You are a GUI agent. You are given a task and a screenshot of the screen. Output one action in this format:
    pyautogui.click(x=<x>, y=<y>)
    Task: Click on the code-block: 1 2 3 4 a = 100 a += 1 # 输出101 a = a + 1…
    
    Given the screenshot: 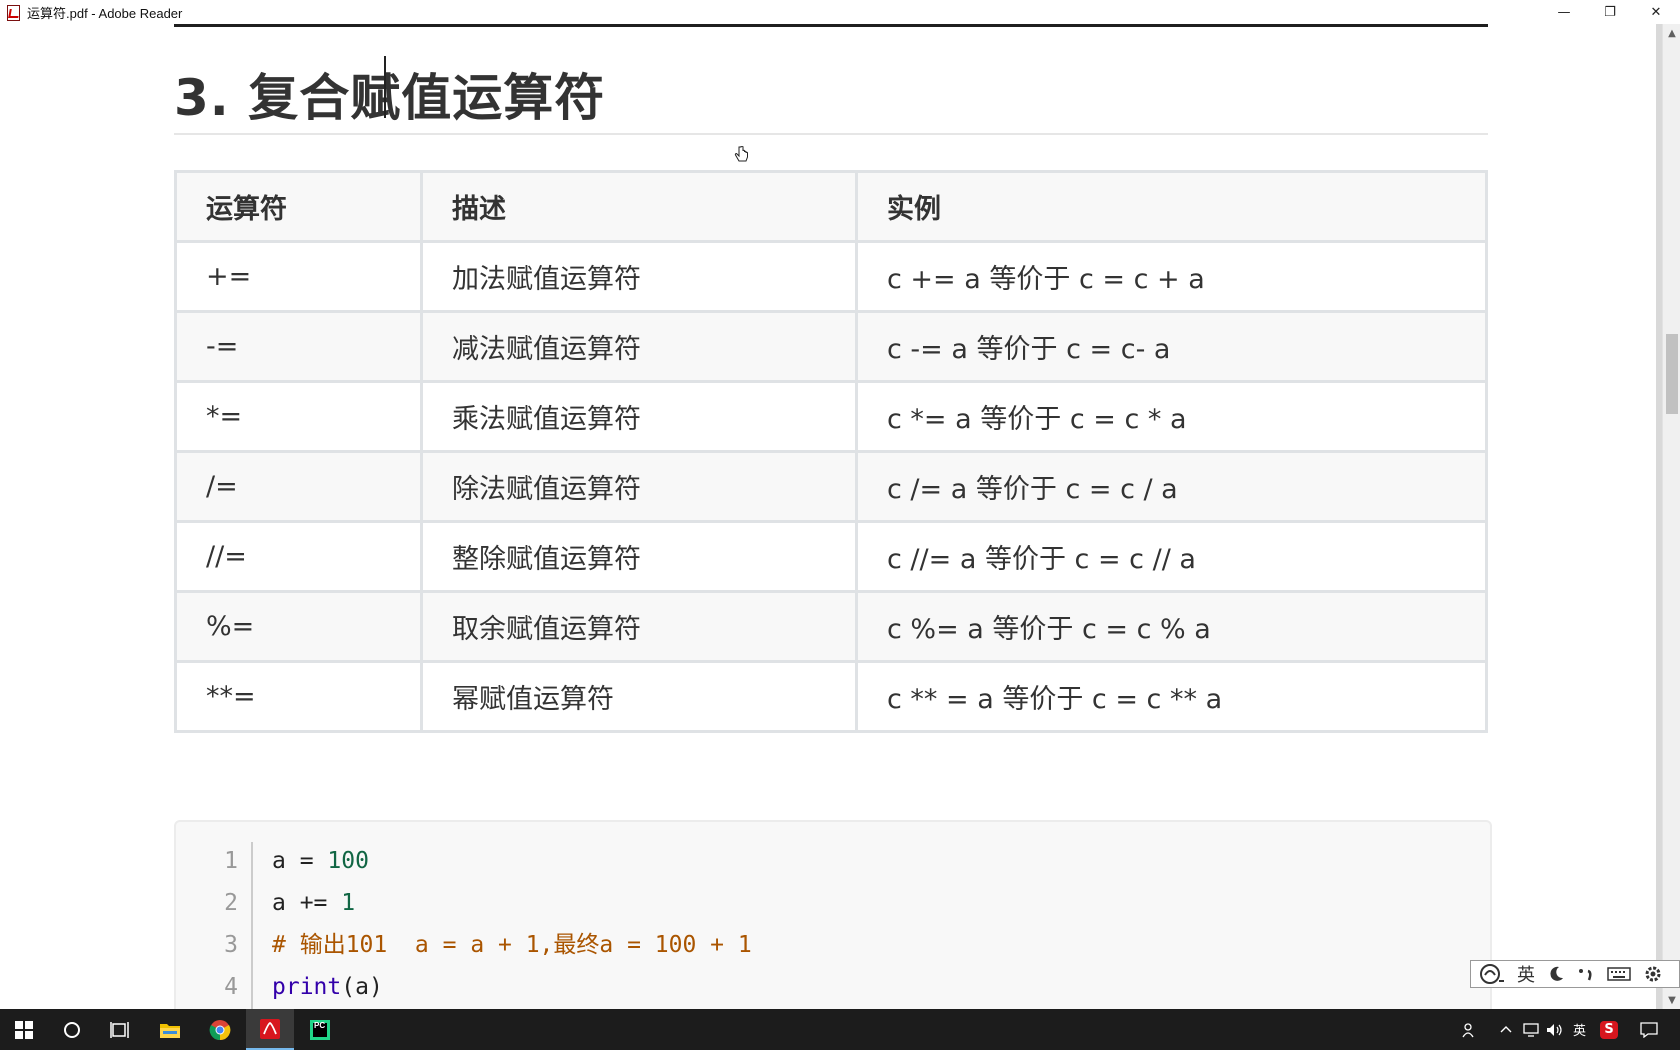 What is the action you would take?
    pyautogui.click(x=833, y=914)
    